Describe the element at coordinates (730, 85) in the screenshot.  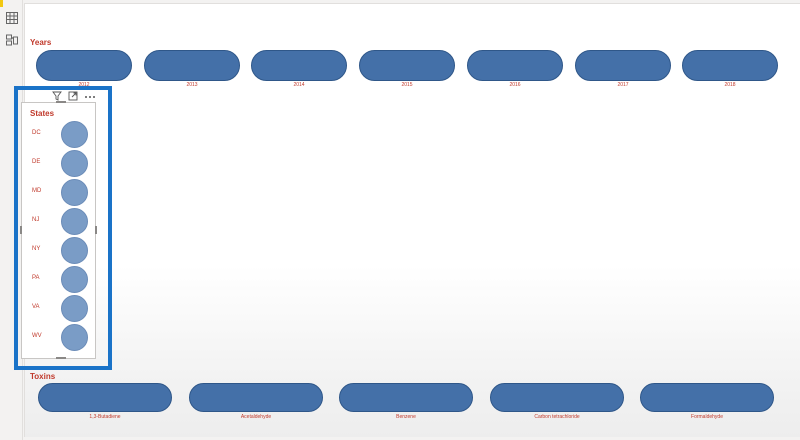
I see `year-label: 2018` at that location.